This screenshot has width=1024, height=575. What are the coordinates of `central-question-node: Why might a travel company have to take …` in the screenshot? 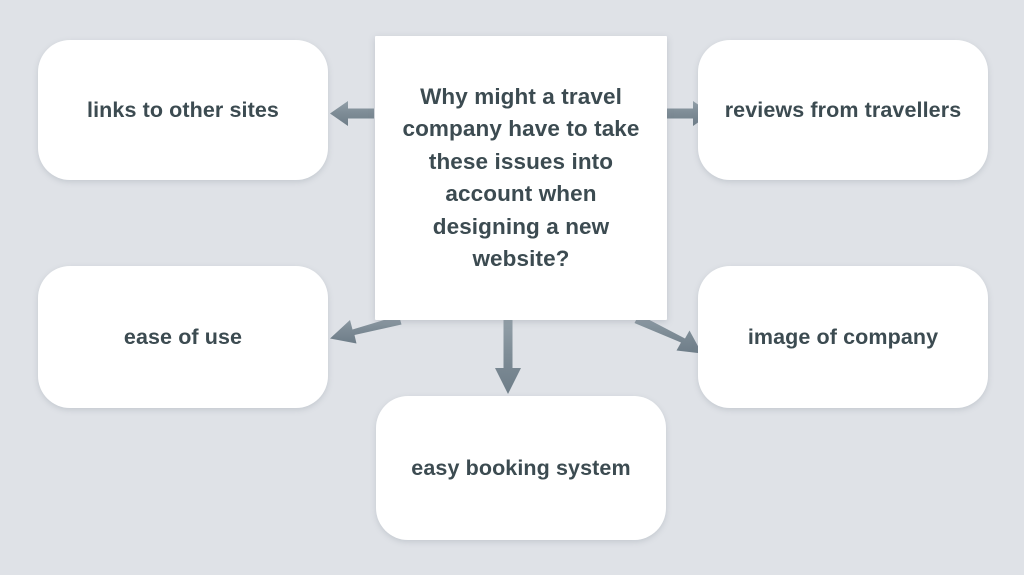 It's located at (521, 178).